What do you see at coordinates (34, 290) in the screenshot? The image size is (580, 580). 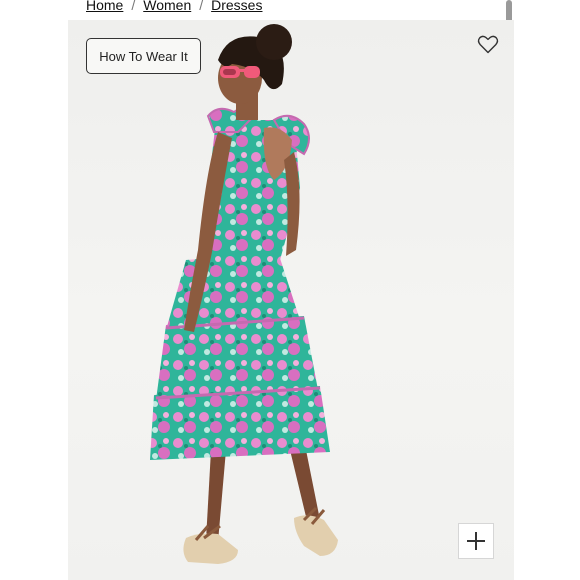 I see `left-margin` at bounding box center [34, 290].